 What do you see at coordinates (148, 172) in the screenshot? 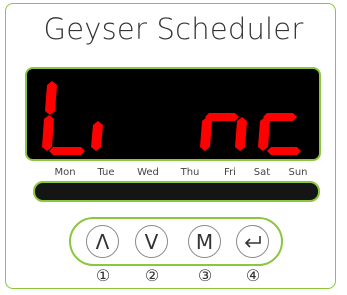
I see `day-label-wed: Wed` at bounding box center [148, 172].